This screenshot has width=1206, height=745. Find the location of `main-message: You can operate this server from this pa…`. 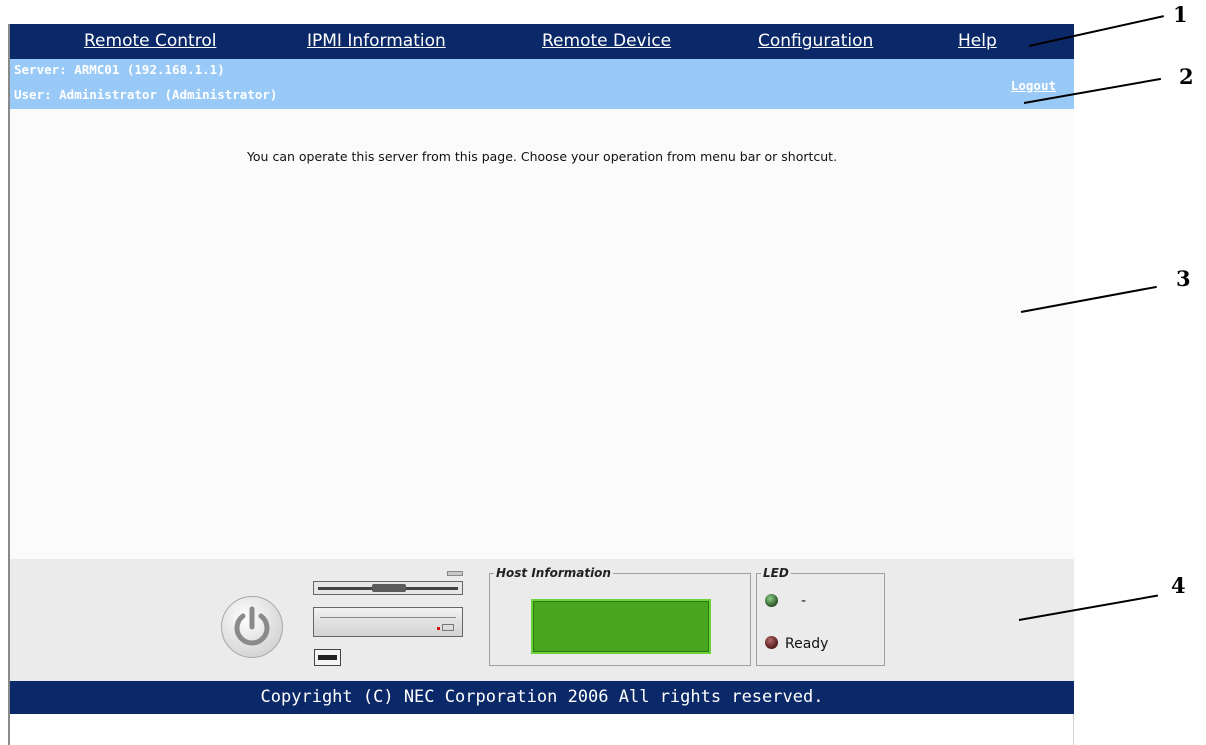

main-message: You can operate this server from this pa… is located at coordinates (542, 156).